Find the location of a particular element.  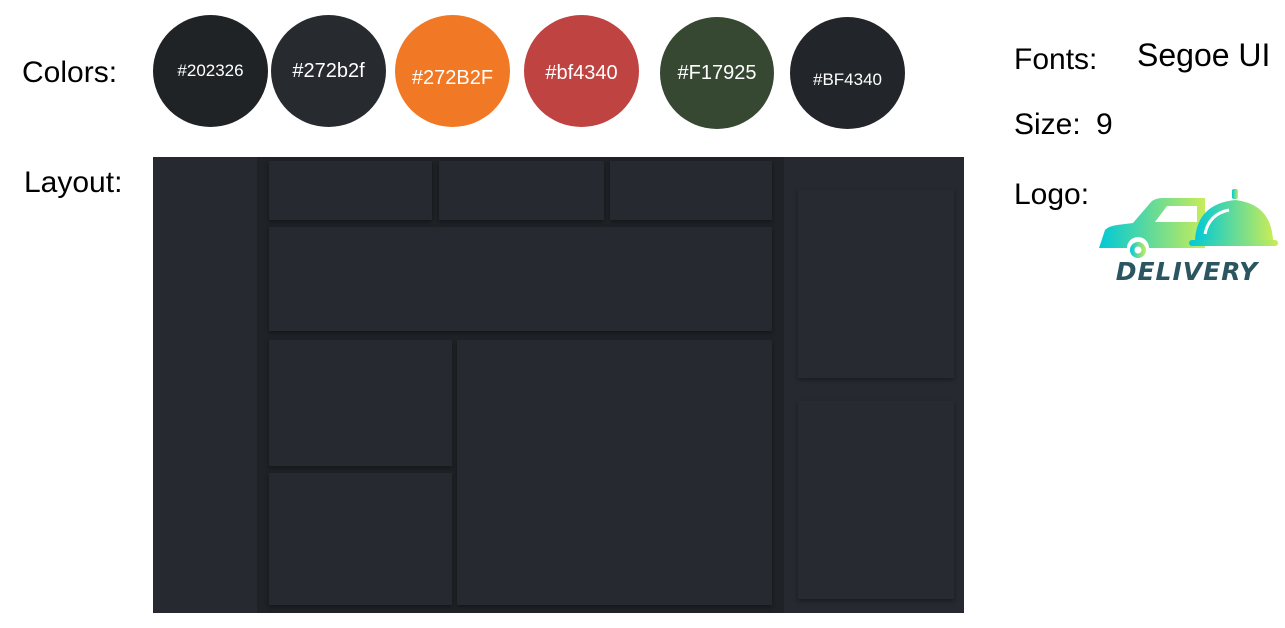

font-name-value: Segoe UI is located at coordinates (1204, 55).